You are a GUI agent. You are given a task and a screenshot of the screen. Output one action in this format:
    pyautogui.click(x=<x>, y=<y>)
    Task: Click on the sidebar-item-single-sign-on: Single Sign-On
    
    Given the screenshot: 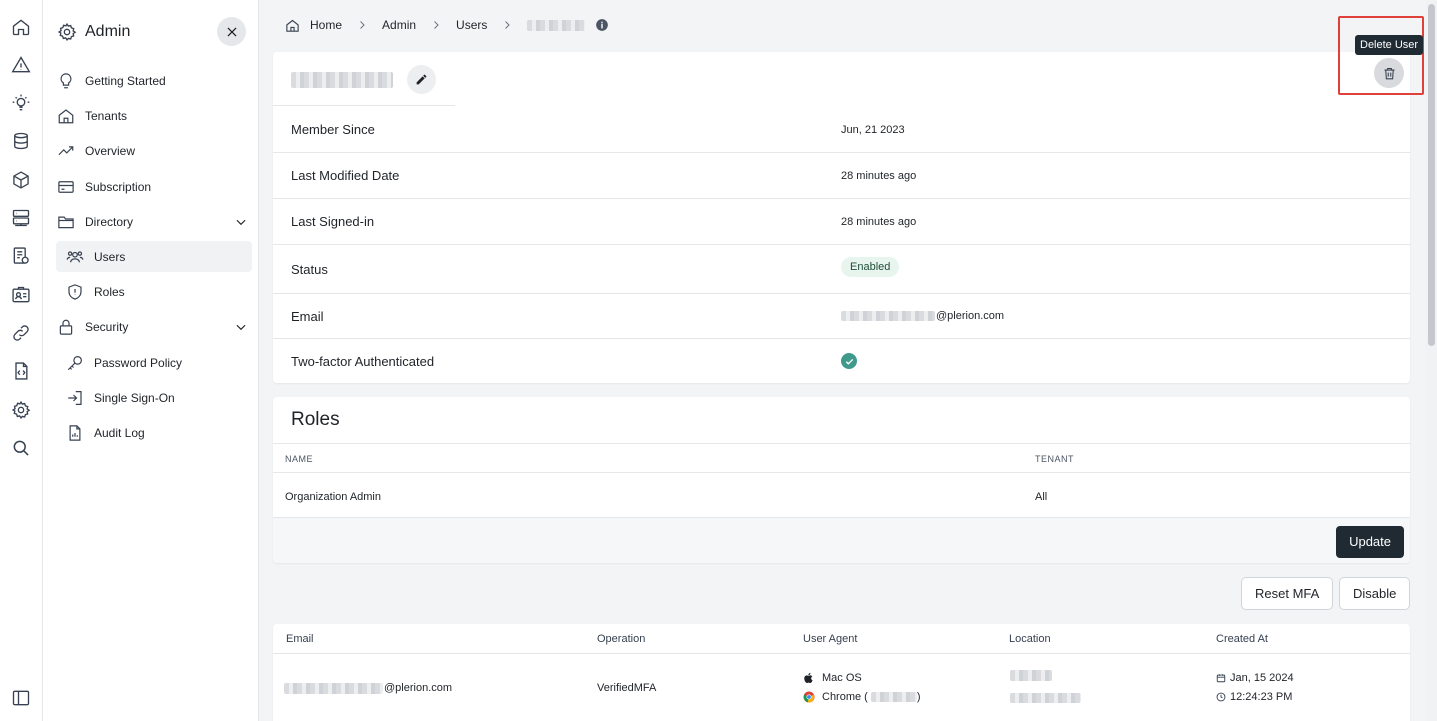 What is the action you would take?
    pyautogui.click(x=154, y=397)
    